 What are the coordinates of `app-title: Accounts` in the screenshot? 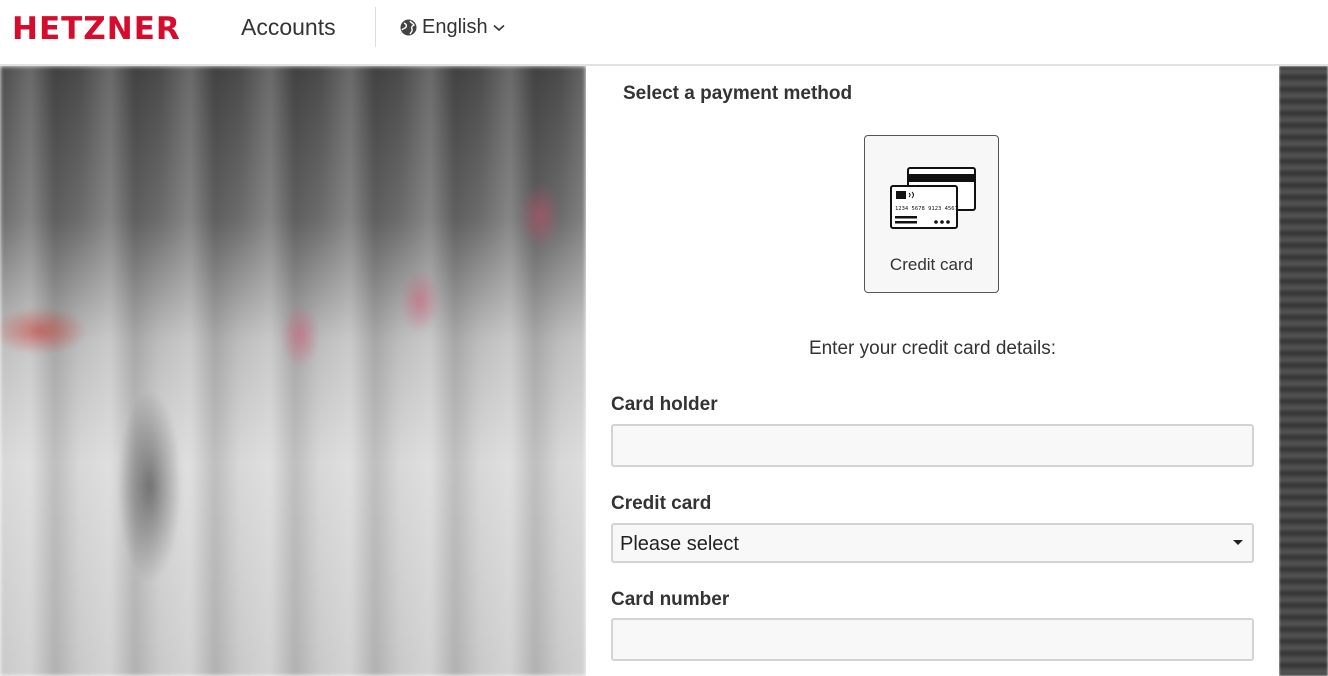 It's located at (288, 27).